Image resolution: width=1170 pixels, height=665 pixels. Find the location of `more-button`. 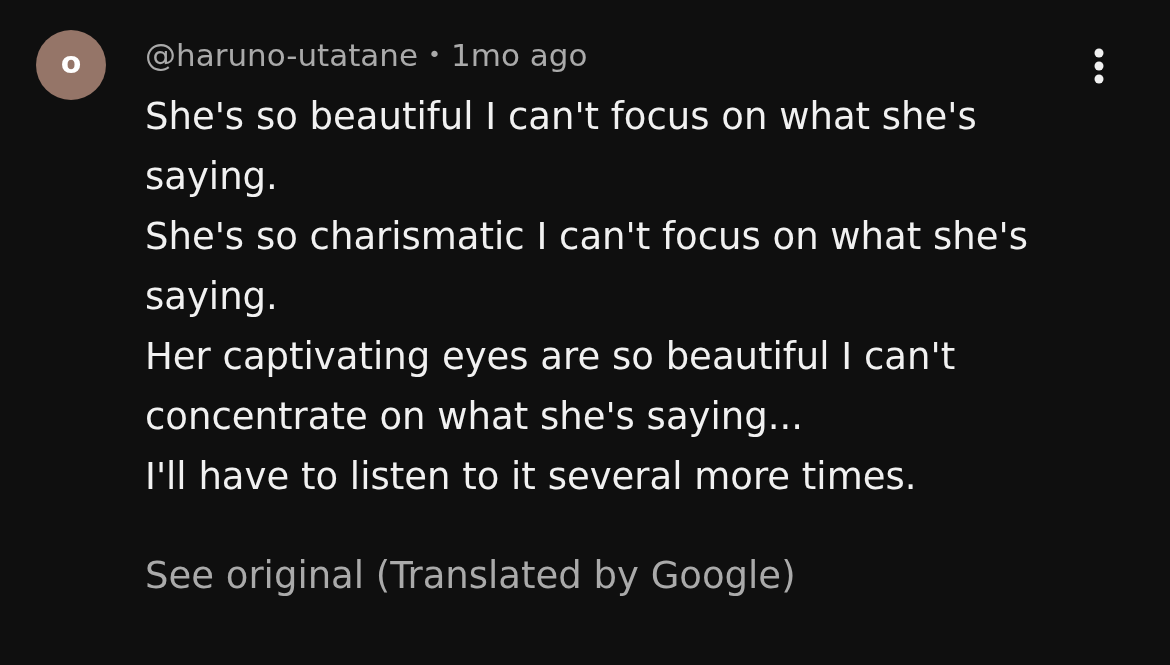

more-button is located at coordinates (1099, 66).